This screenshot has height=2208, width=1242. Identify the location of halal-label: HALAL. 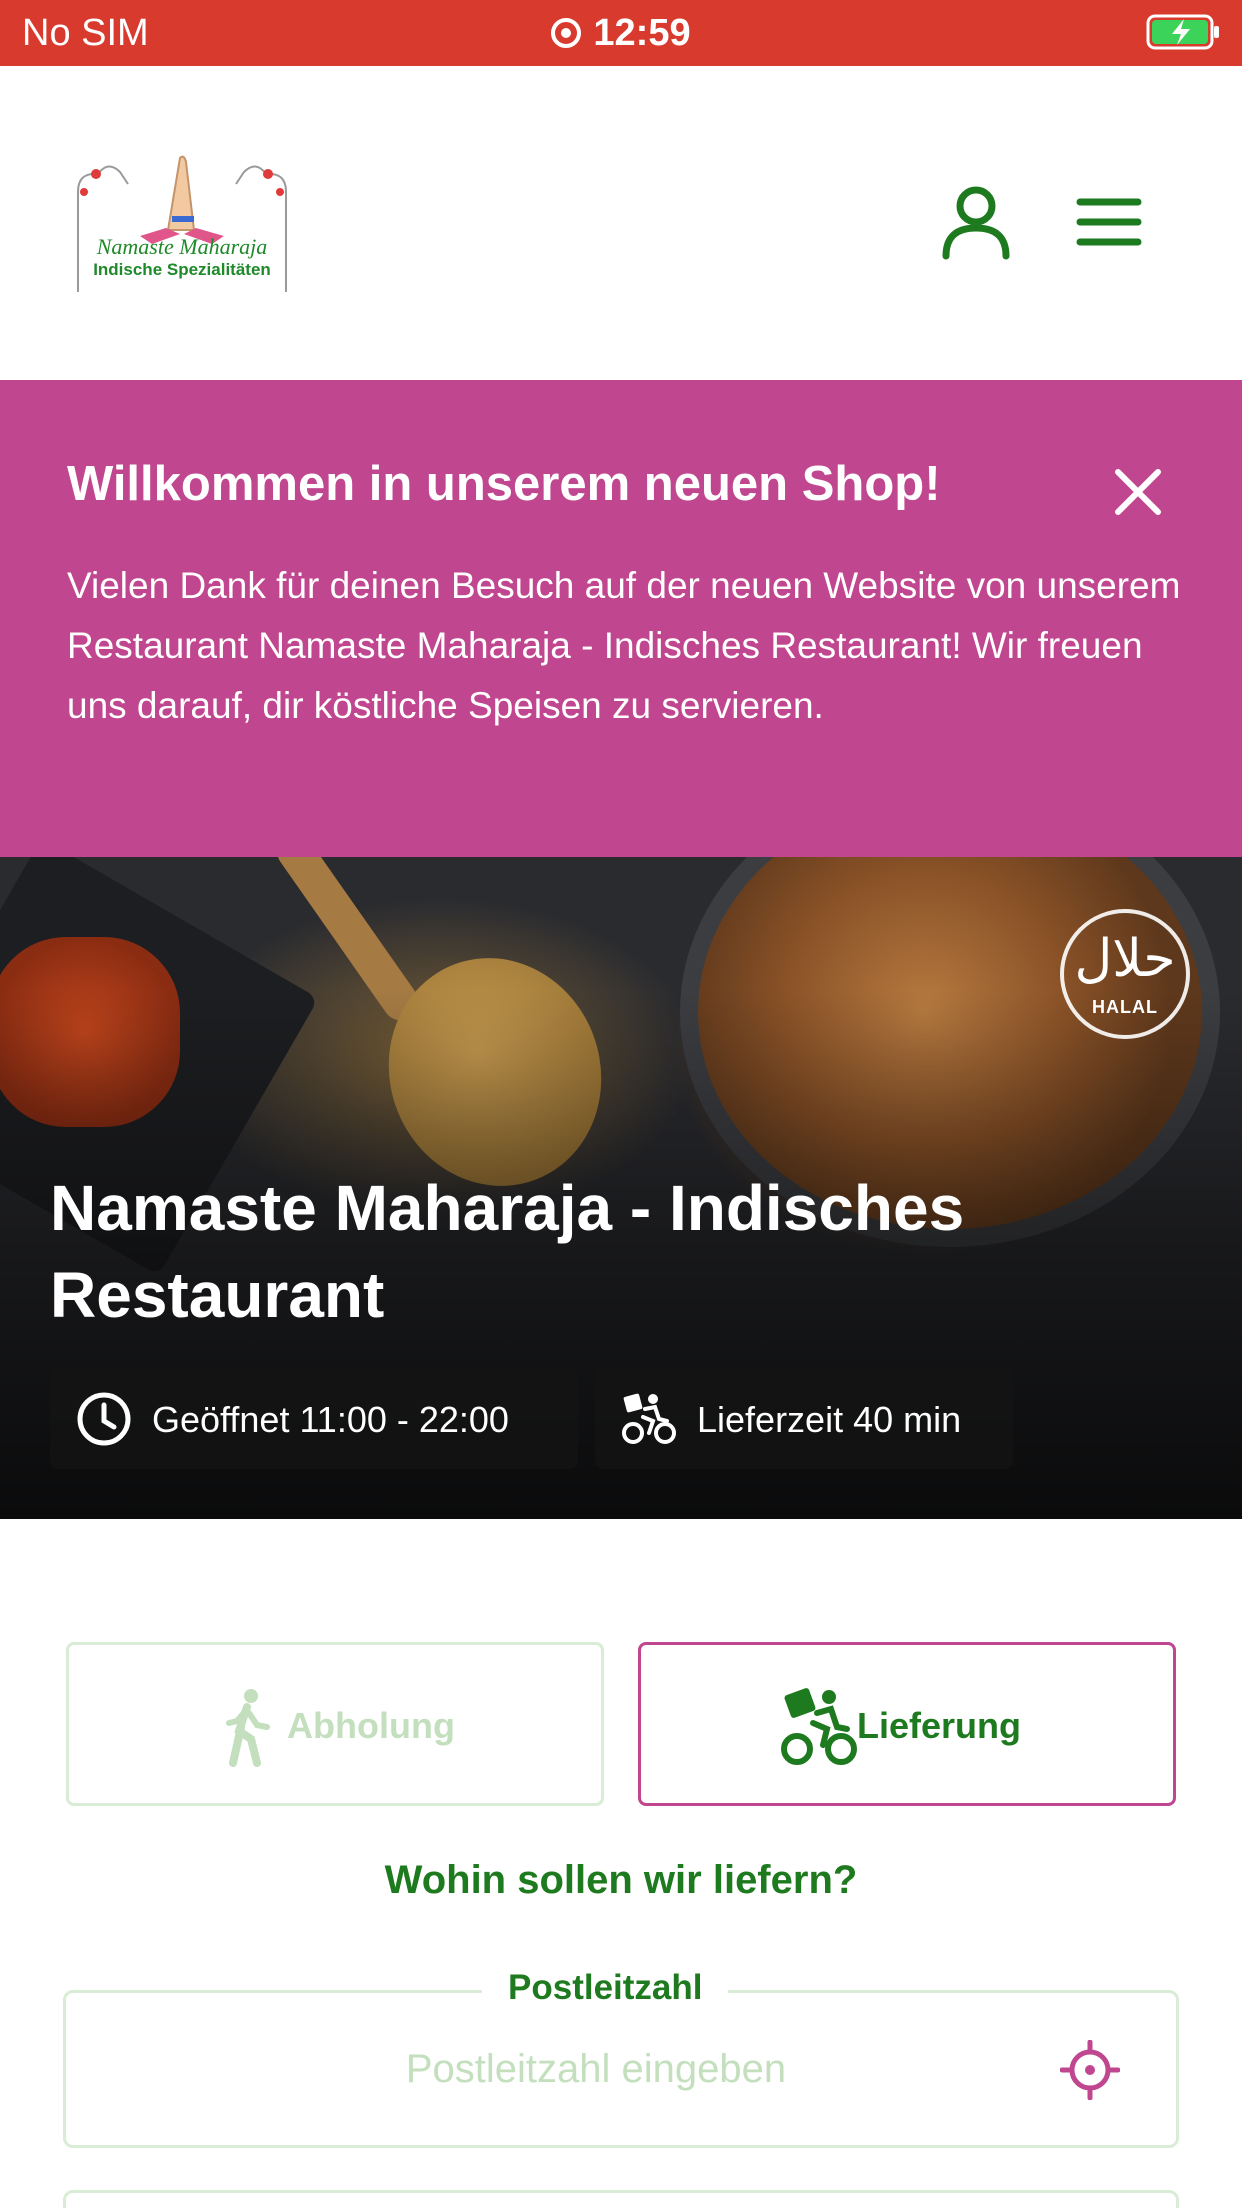
(1125, 1007).